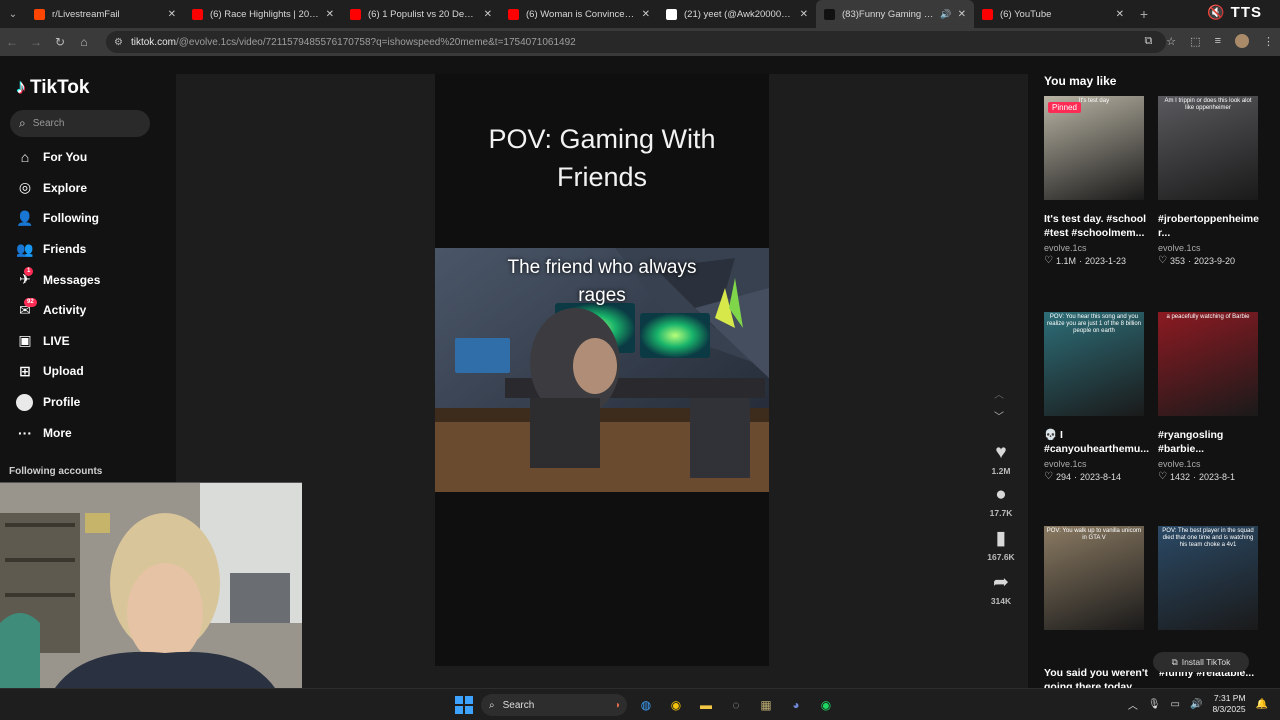  What do you see at coordinates (80, 341) in the screenshot?
I see `sidebar-item-live: ▣ LIVE` at bounding box center [80, 341].